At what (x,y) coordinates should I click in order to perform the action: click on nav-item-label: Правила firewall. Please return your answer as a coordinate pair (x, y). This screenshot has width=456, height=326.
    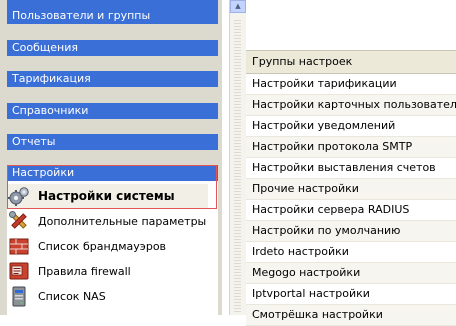
    Looking at the image, I should click on (84, 271).